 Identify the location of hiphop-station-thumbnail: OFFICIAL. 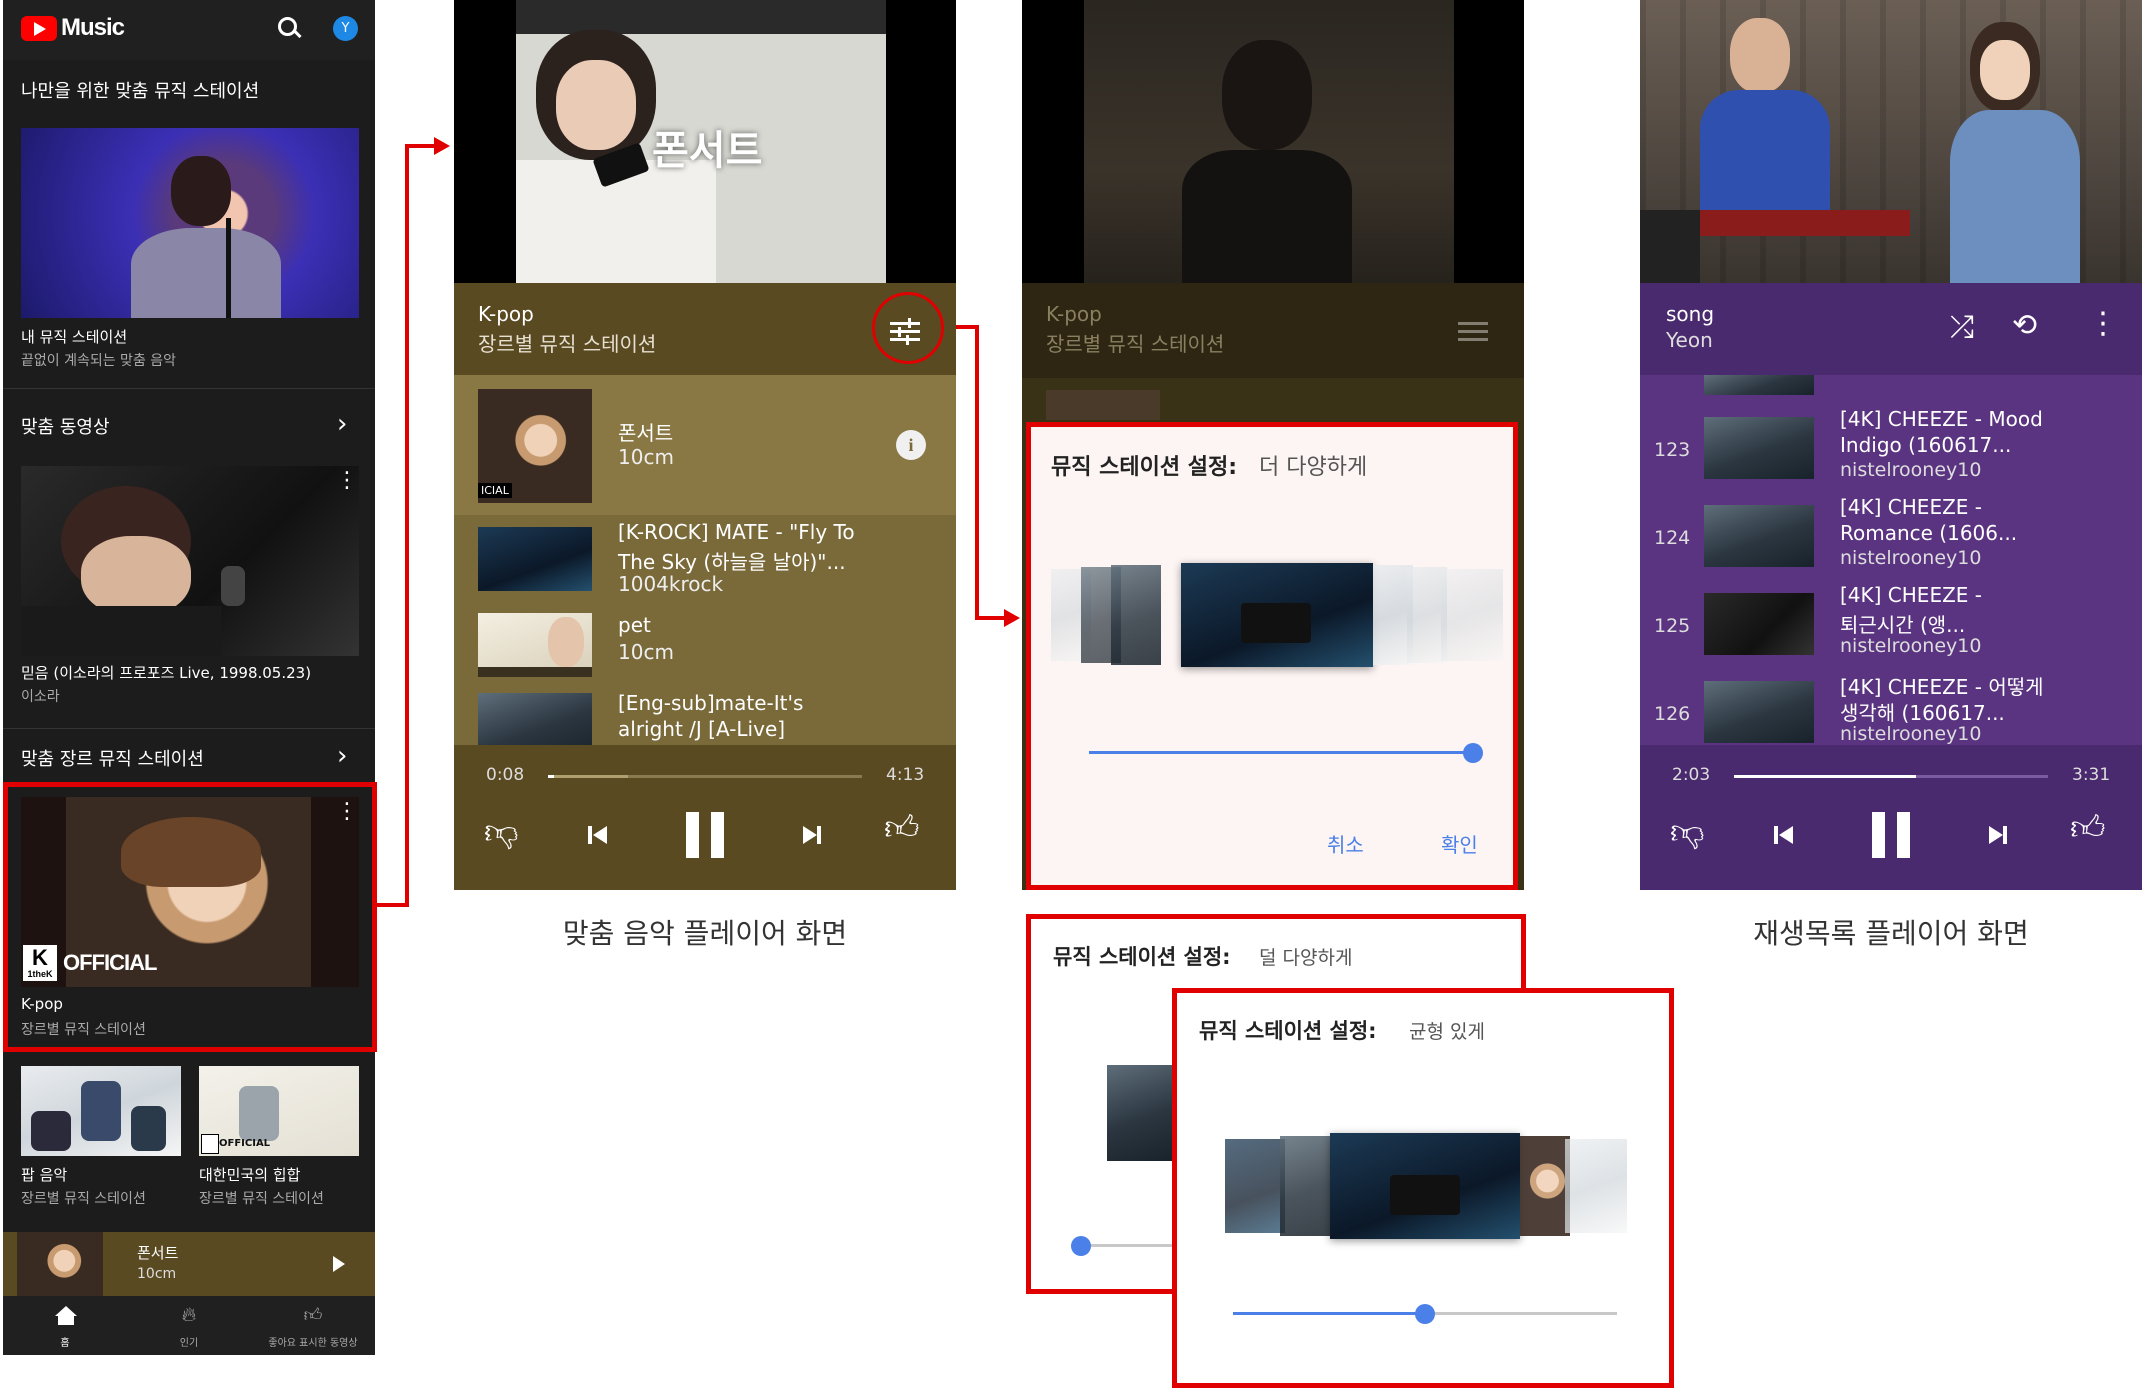
(279, 1111).